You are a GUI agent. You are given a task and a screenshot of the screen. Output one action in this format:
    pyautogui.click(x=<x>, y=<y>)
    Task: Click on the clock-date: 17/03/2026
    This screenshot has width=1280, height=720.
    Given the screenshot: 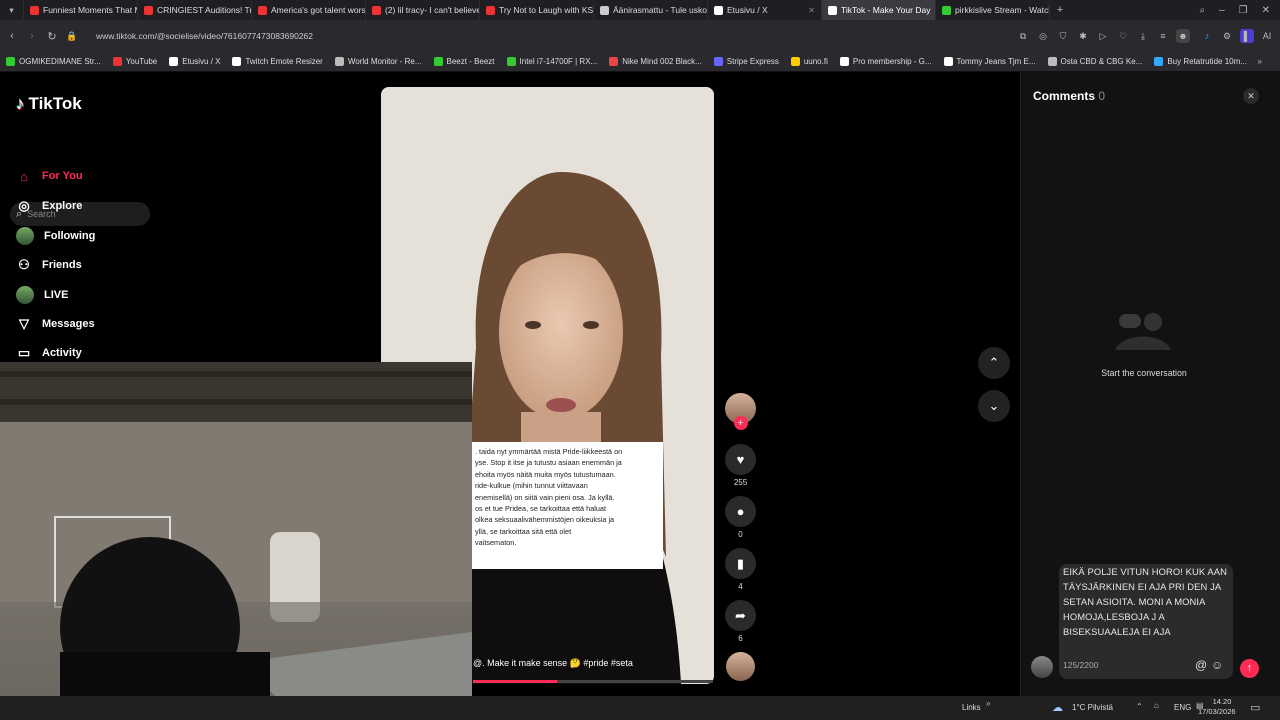 What is the action you would take?
    pyautogui.click(x=1217, y=711)
    